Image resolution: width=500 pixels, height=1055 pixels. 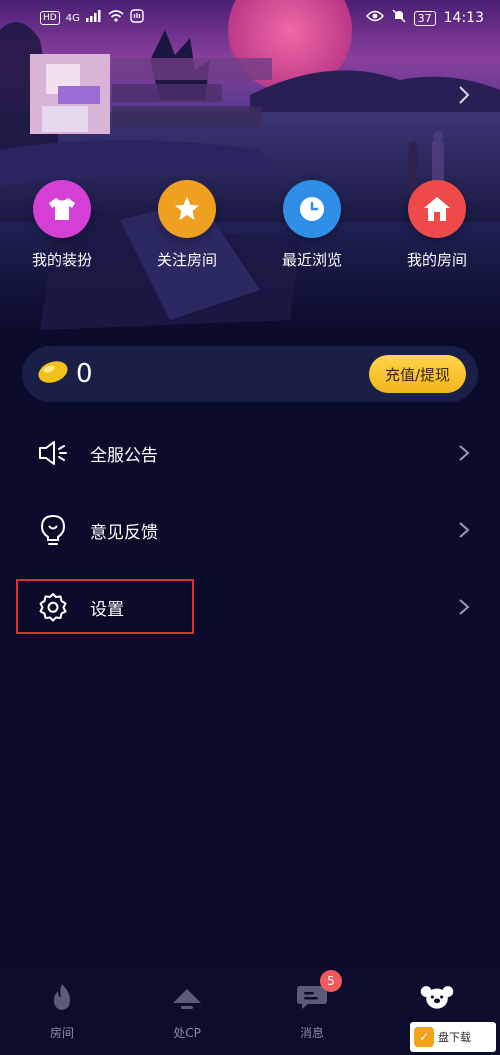 What do you see at coordinates (84, 374) in the screenshot?
I see `wallet-balance: 0` at bounding box center [84, 374].